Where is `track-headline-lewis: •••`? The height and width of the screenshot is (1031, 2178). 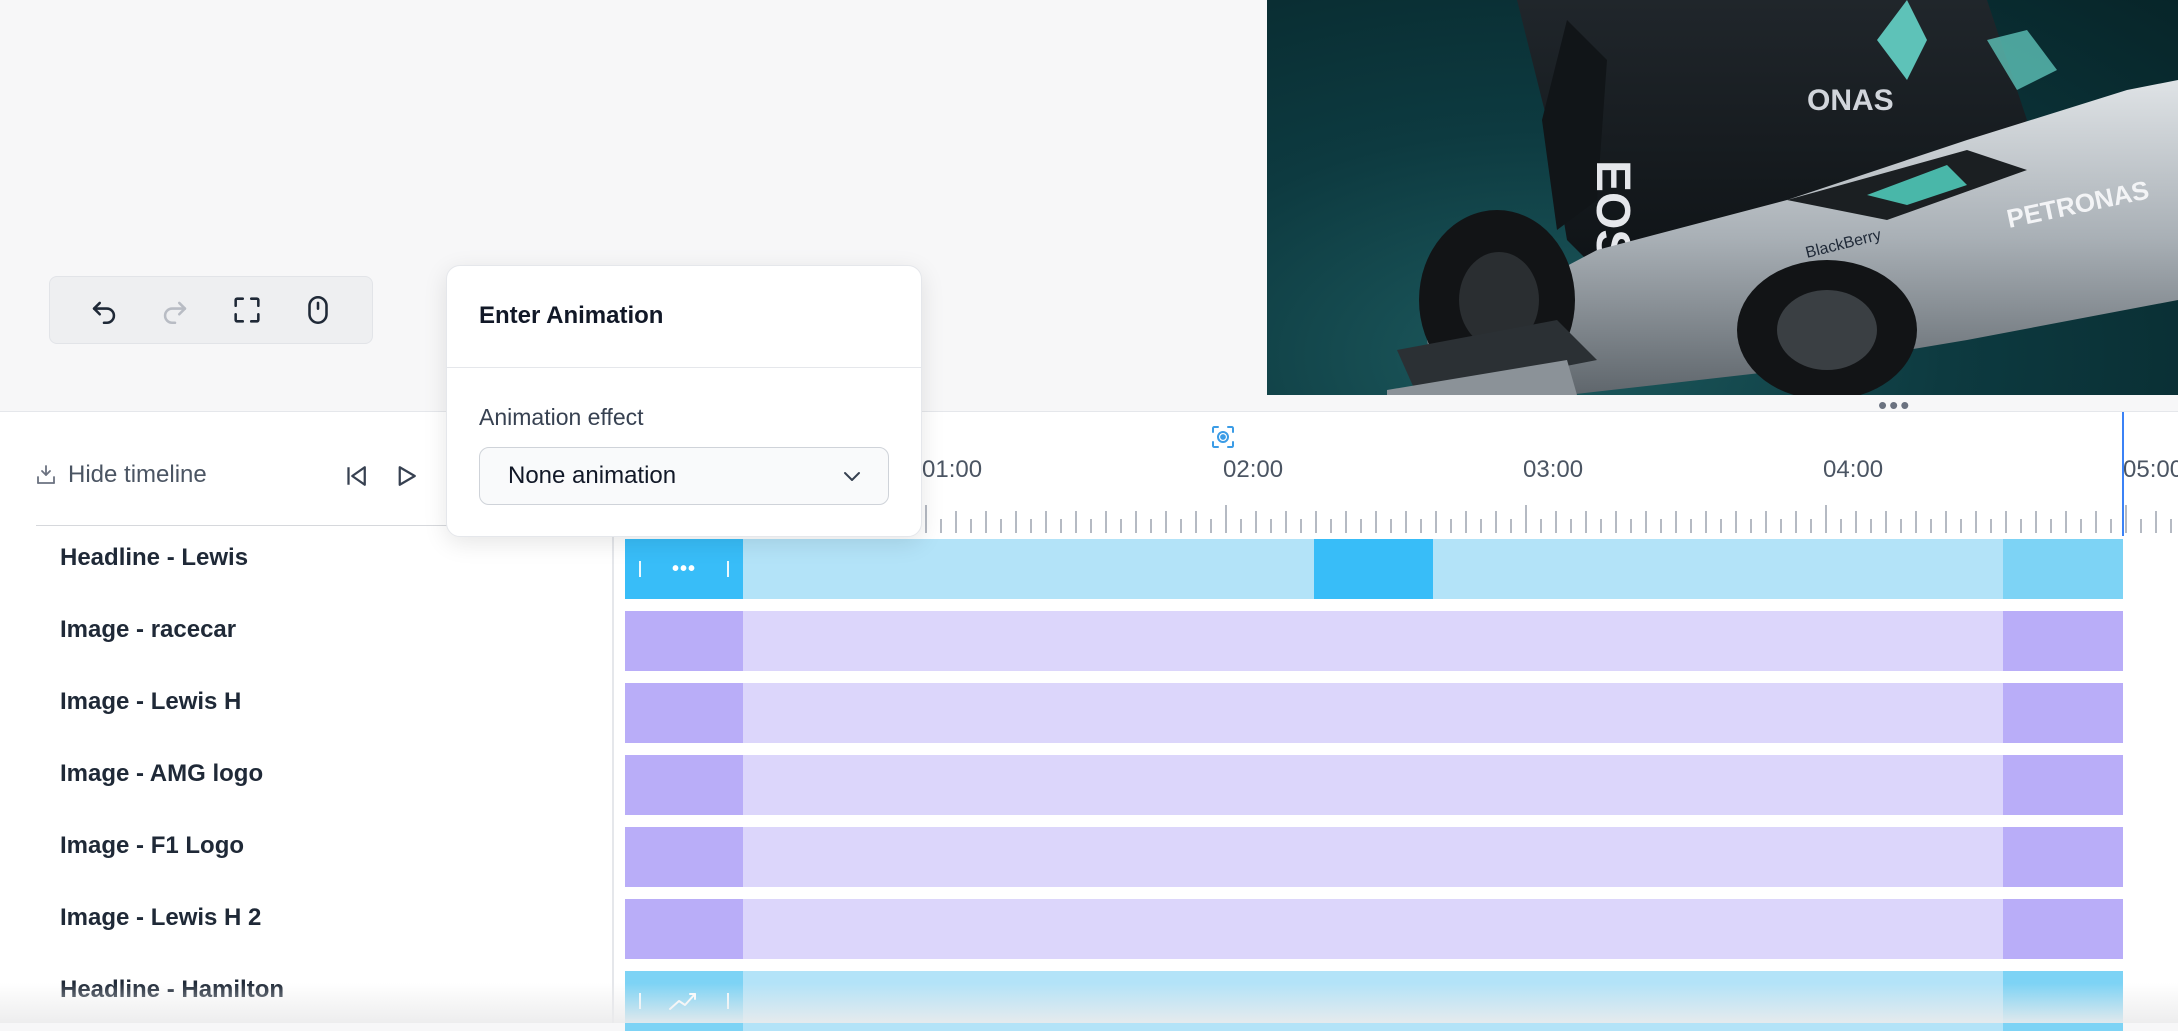
track-headline-lewis: ••• is located at coordinates (1374, 569).